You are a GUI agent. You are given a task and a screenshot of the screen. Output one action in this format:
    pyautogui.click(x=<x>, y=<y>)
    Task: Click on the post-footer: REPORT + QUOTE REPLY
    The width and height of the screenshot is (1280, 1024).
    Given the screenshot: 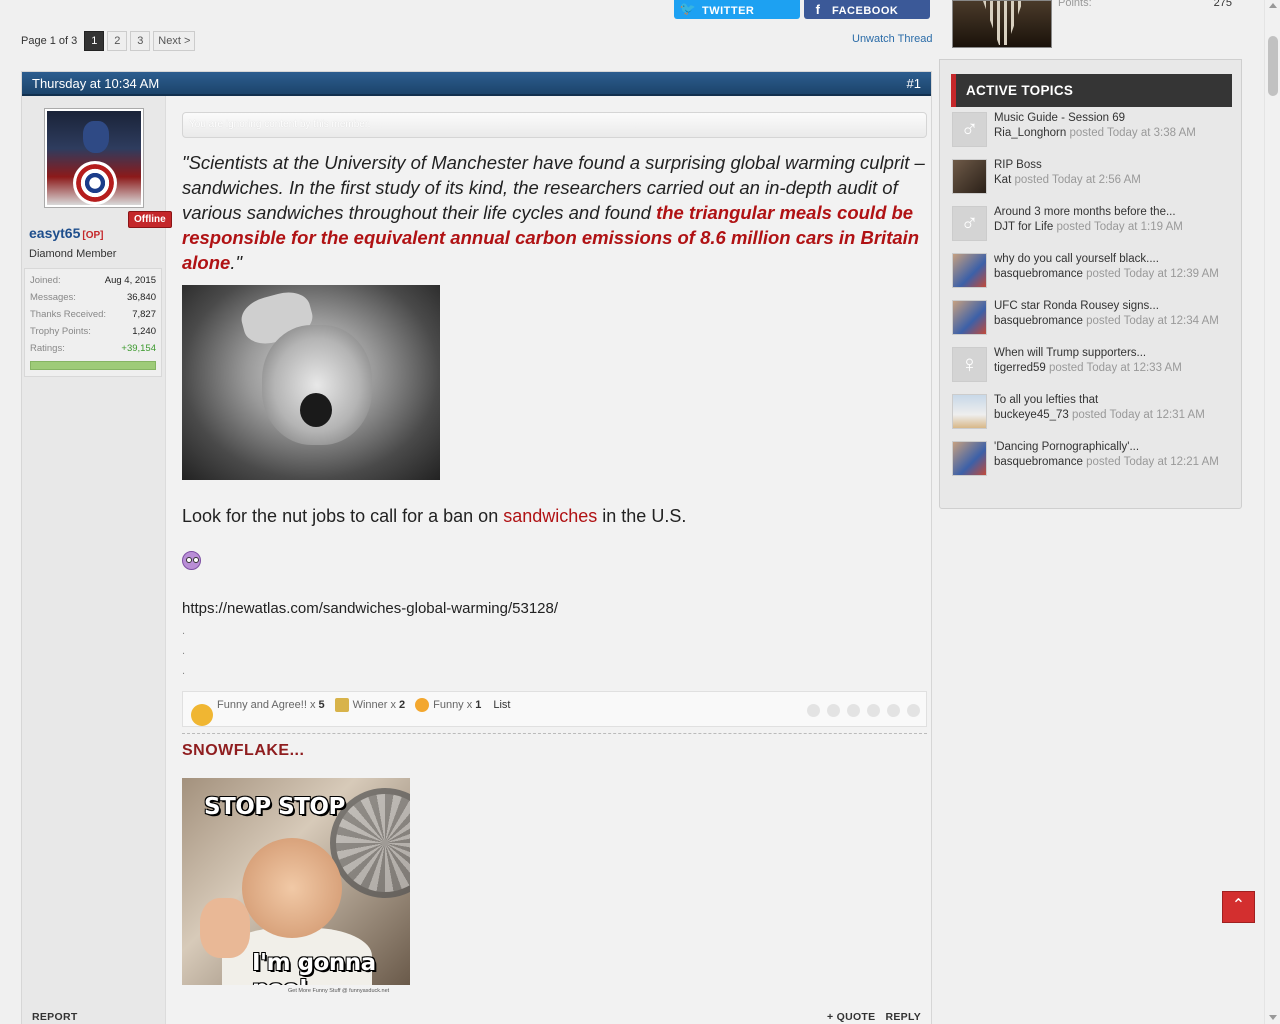 What is the action you would take?
    pyautogui.click(x=476, y=1017)
    